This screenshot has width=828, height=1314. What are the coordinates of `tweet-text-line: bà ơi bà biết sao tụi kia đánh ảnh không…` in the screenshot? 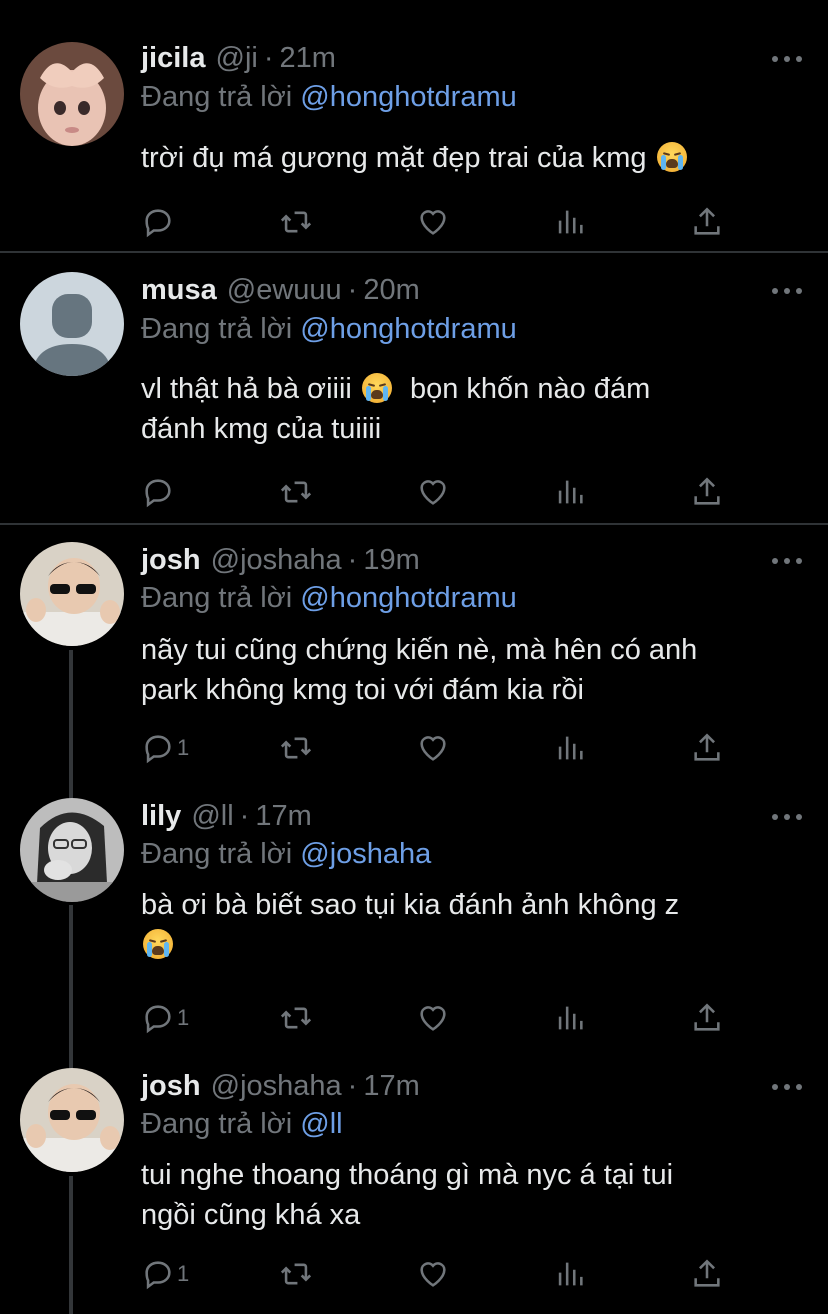 It's located at (410, 905).